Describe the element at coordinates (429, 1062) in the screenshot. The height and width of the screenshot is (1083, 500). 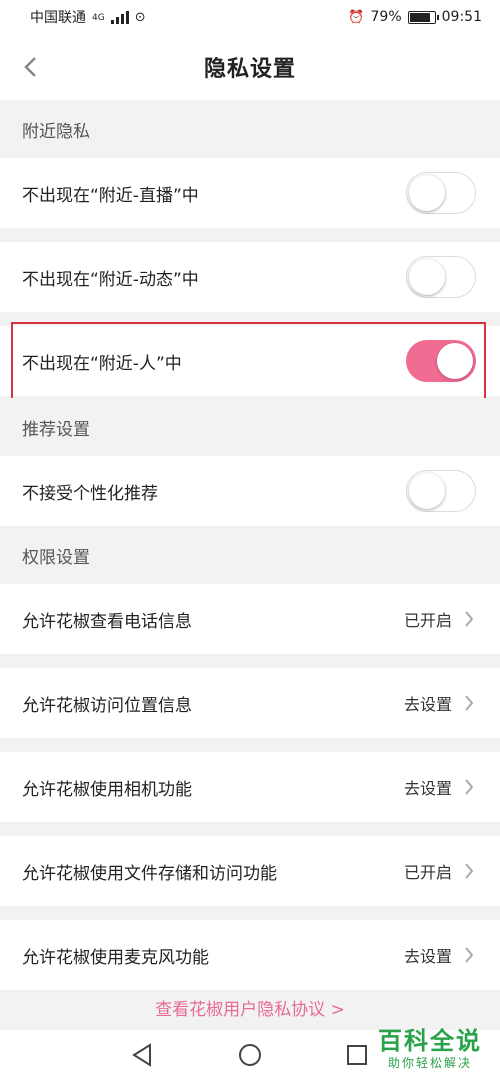
I see `watermark-subtitle: 助你轻松解决` at that location.